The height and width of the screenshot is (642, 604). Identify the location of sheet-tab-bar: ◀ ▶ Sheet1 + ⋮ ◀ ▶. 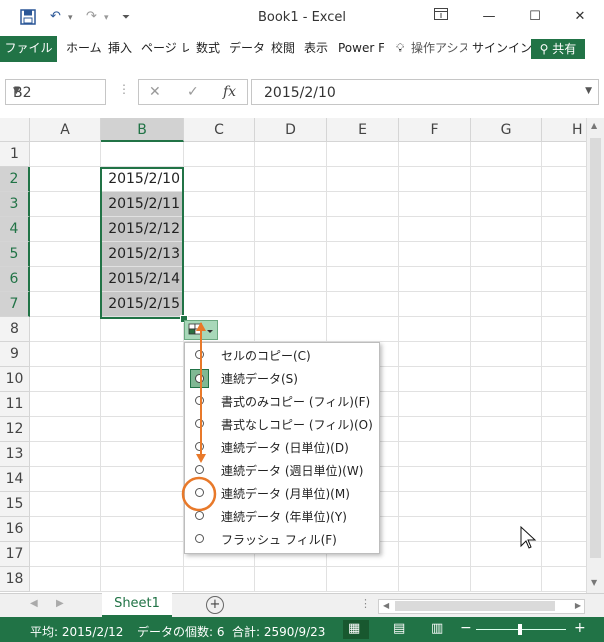
(302, 605).